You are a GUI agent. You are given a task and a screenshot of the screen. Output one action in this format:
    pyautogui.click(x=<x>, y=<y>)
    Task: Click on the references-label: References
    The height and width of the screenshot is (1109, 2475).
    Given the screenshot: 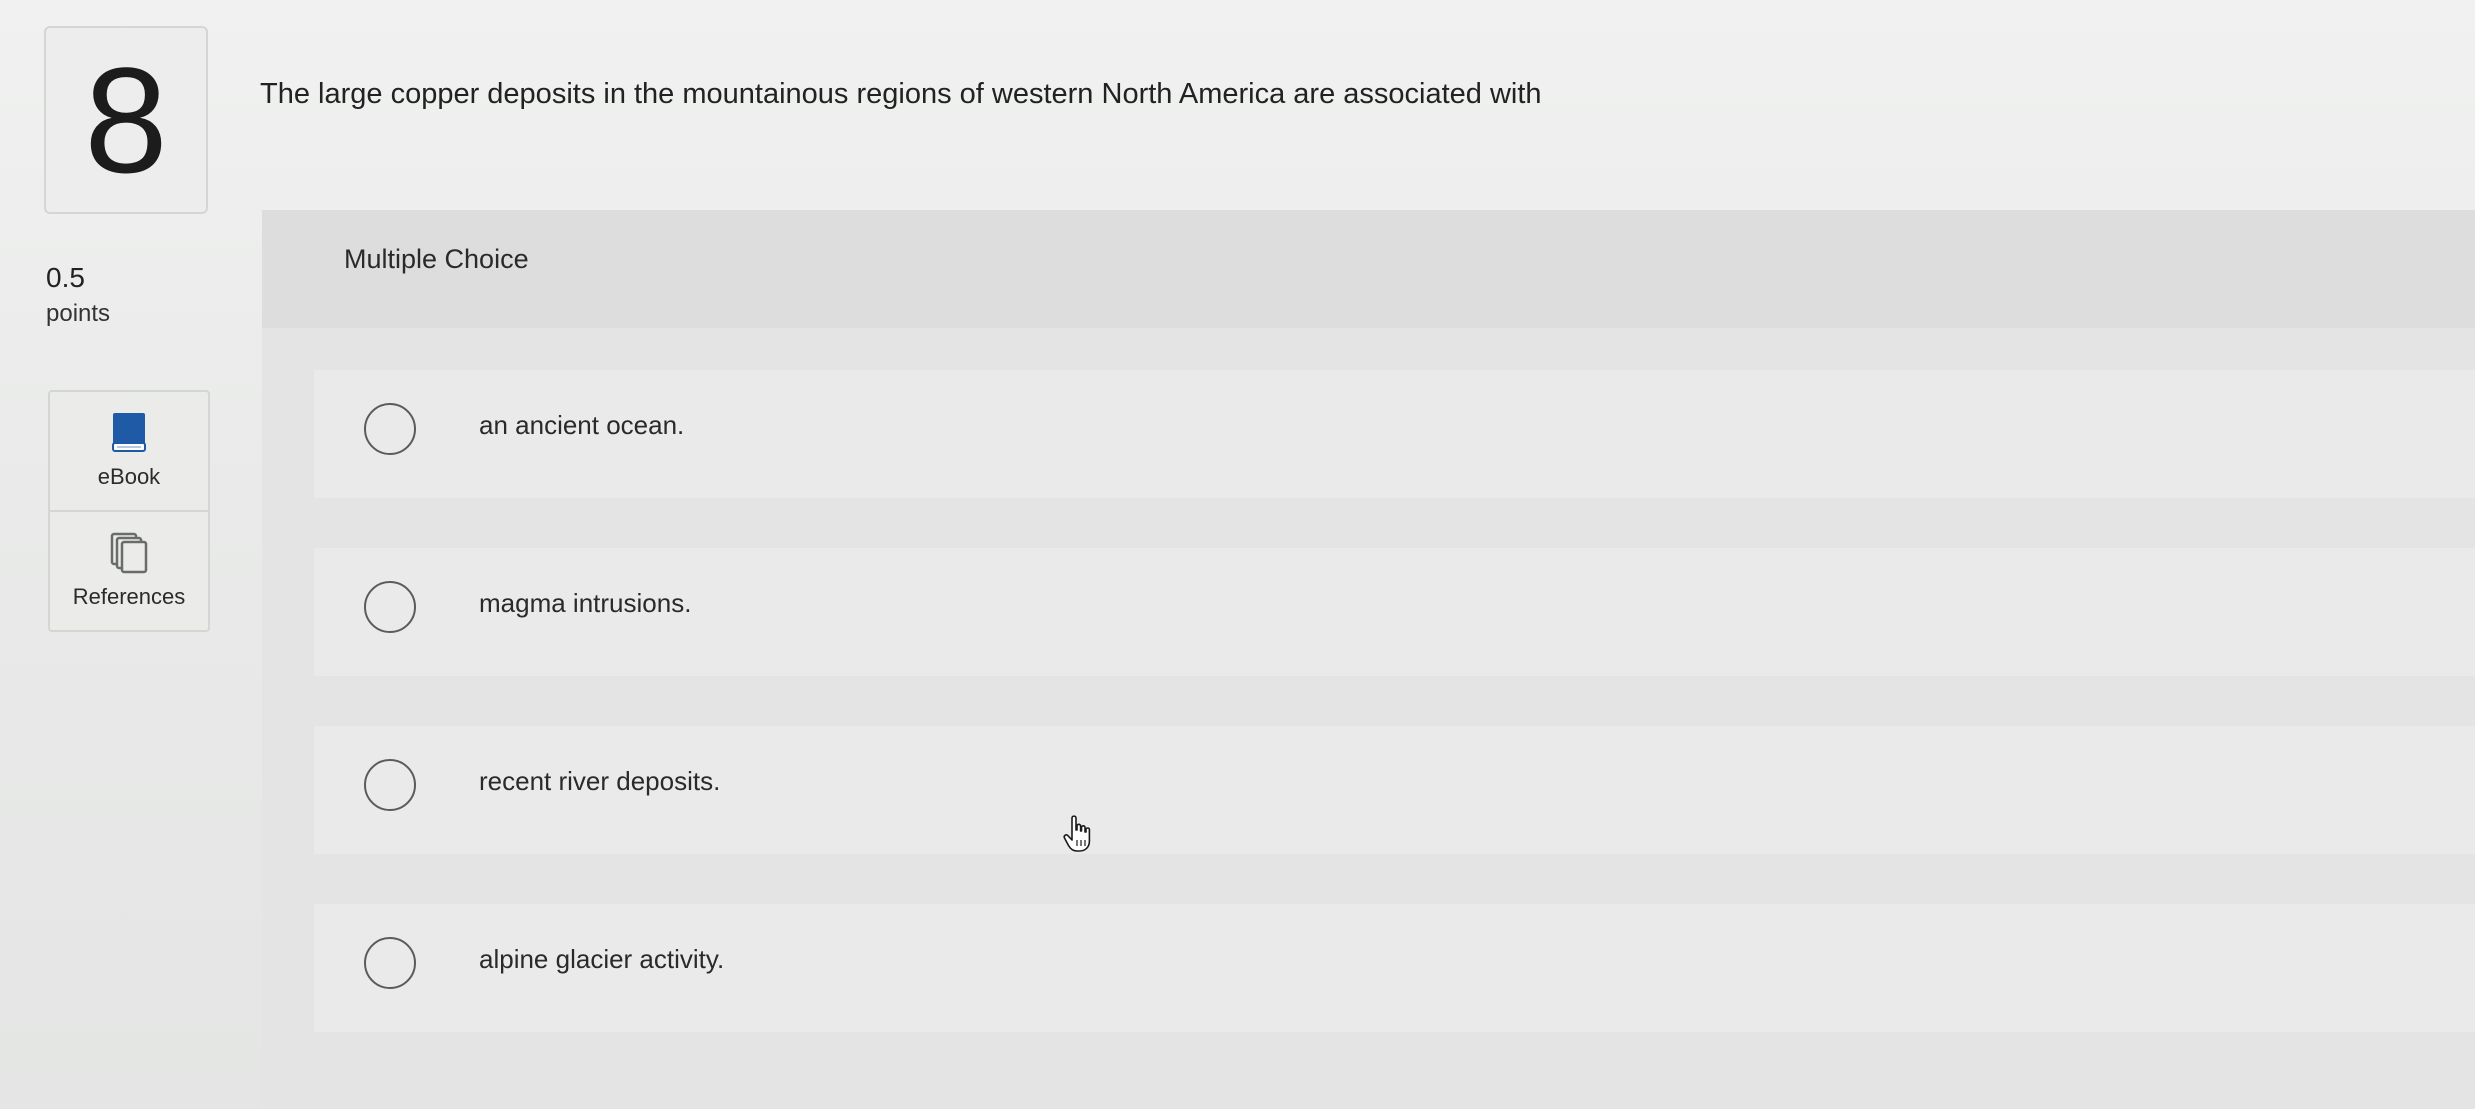 What is the action you would take?
    pyautogui.click(x=129, y=596)
    